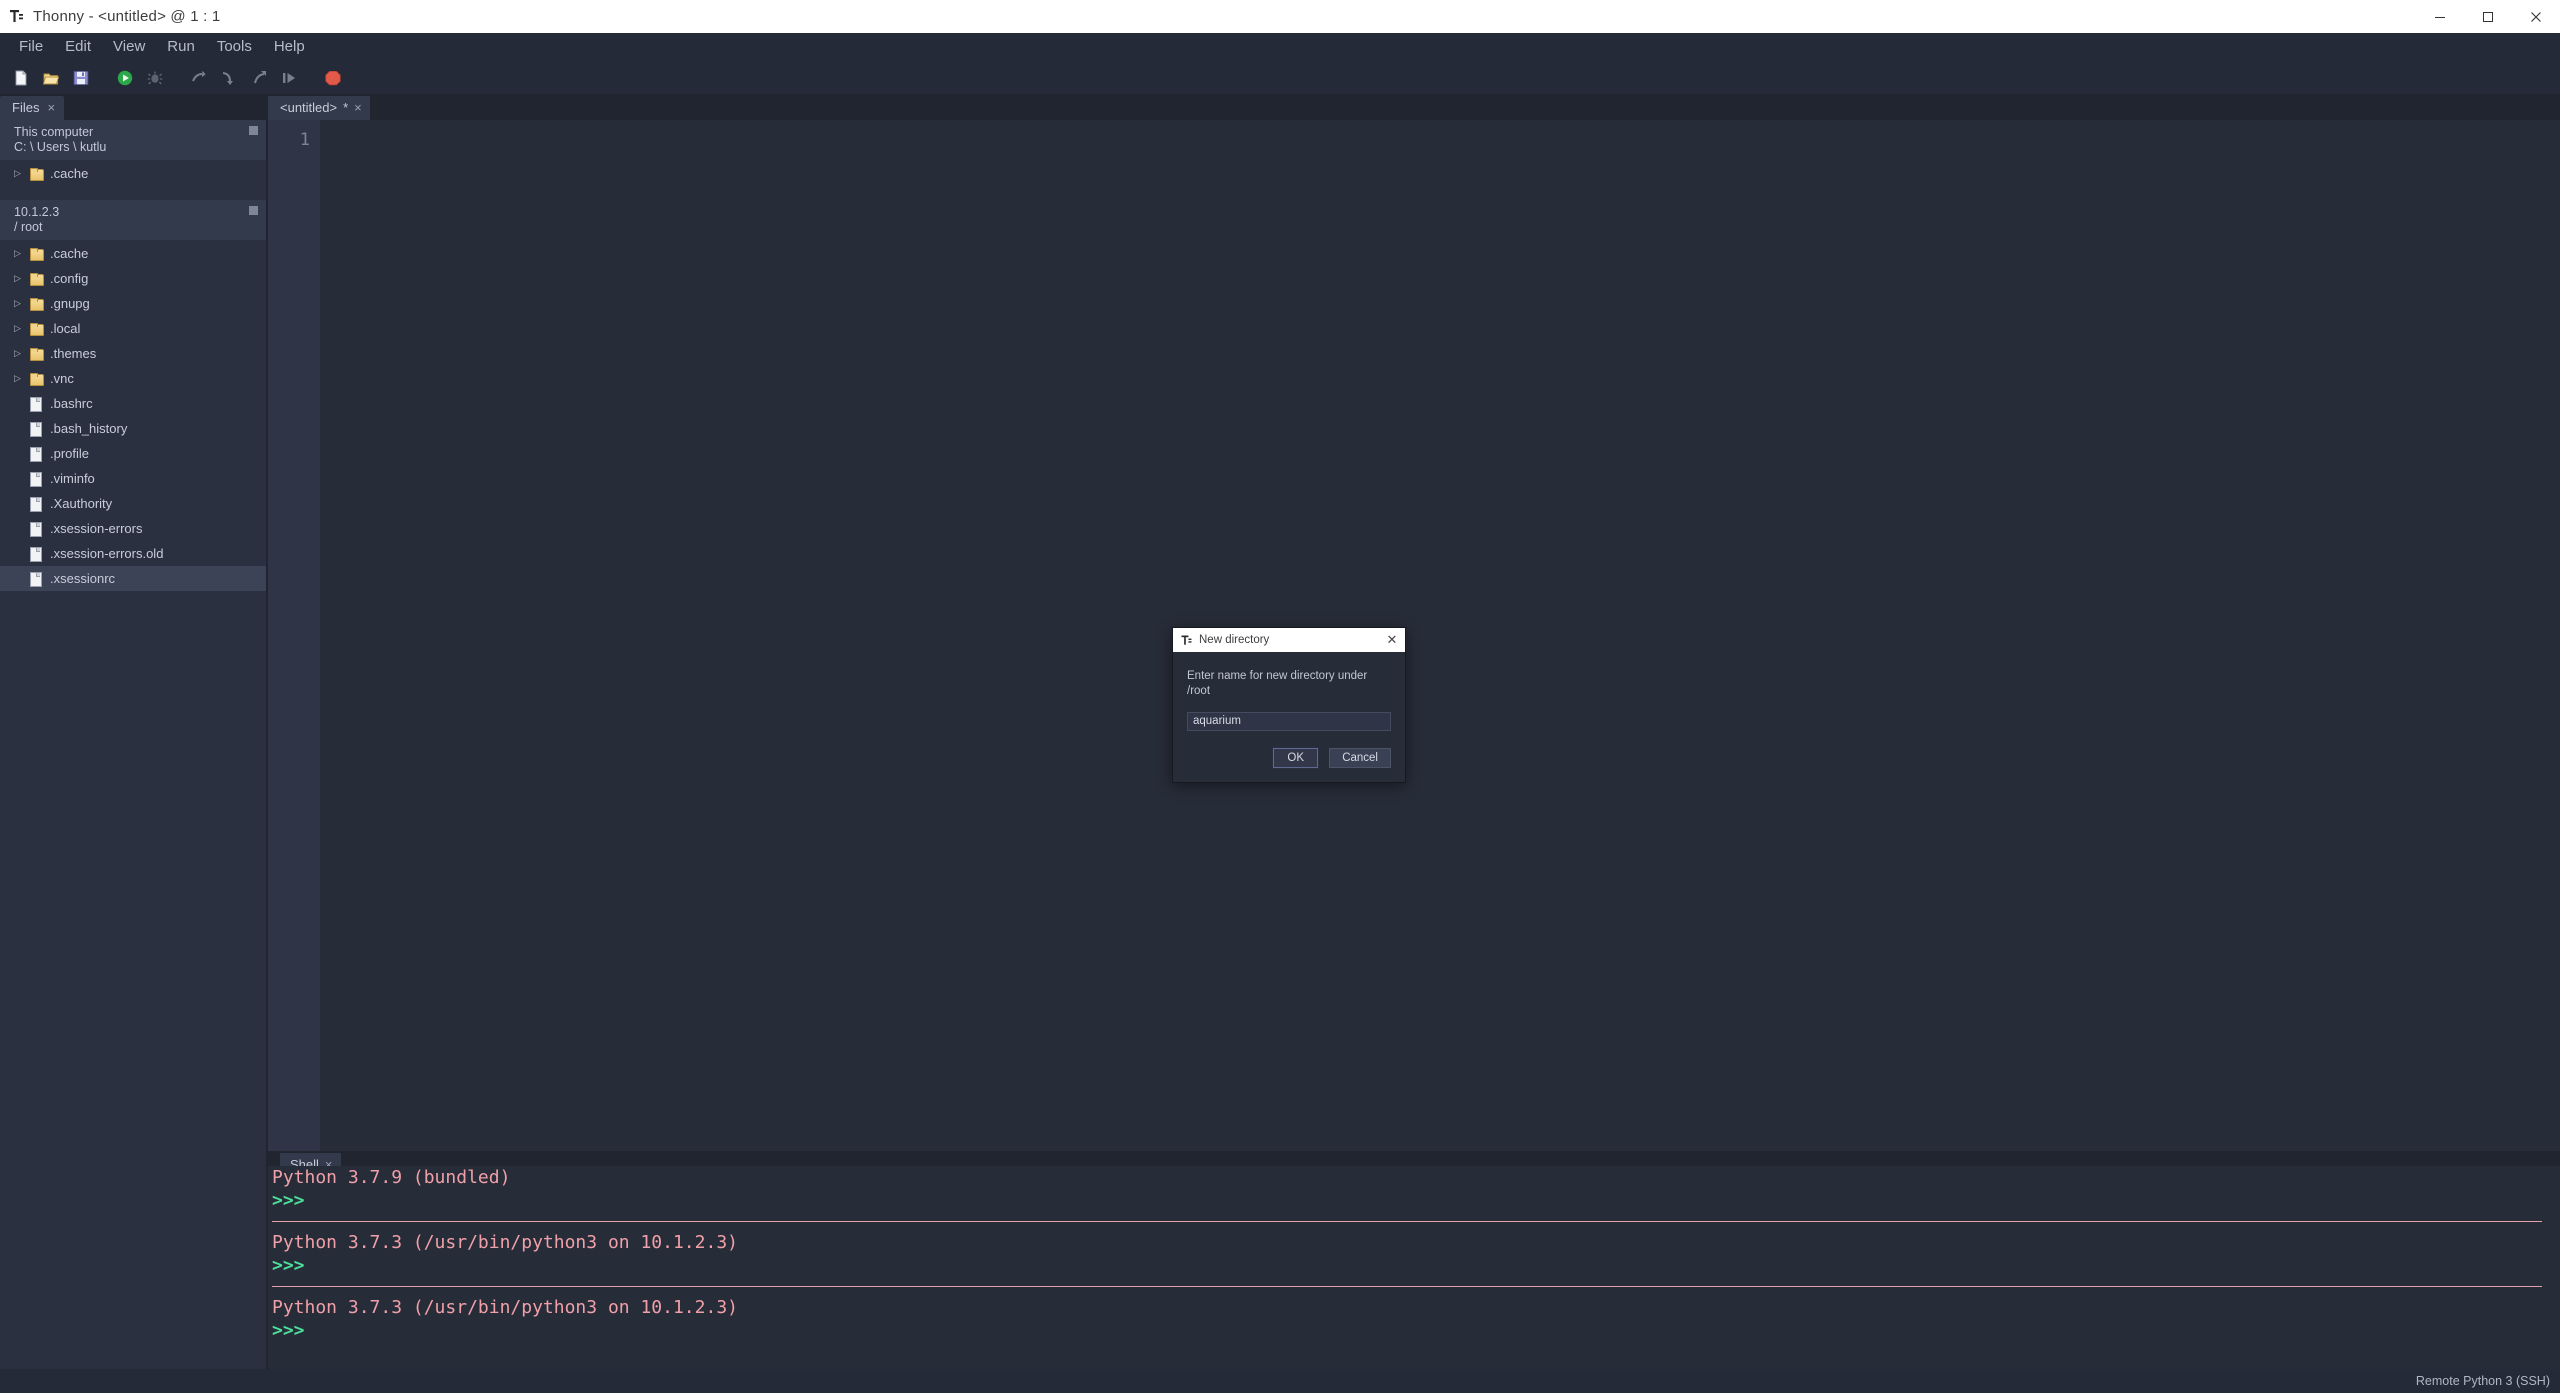  Describe the element at coordinates (2440, 16) in the screenshot. I see `minimize-button` at that location.